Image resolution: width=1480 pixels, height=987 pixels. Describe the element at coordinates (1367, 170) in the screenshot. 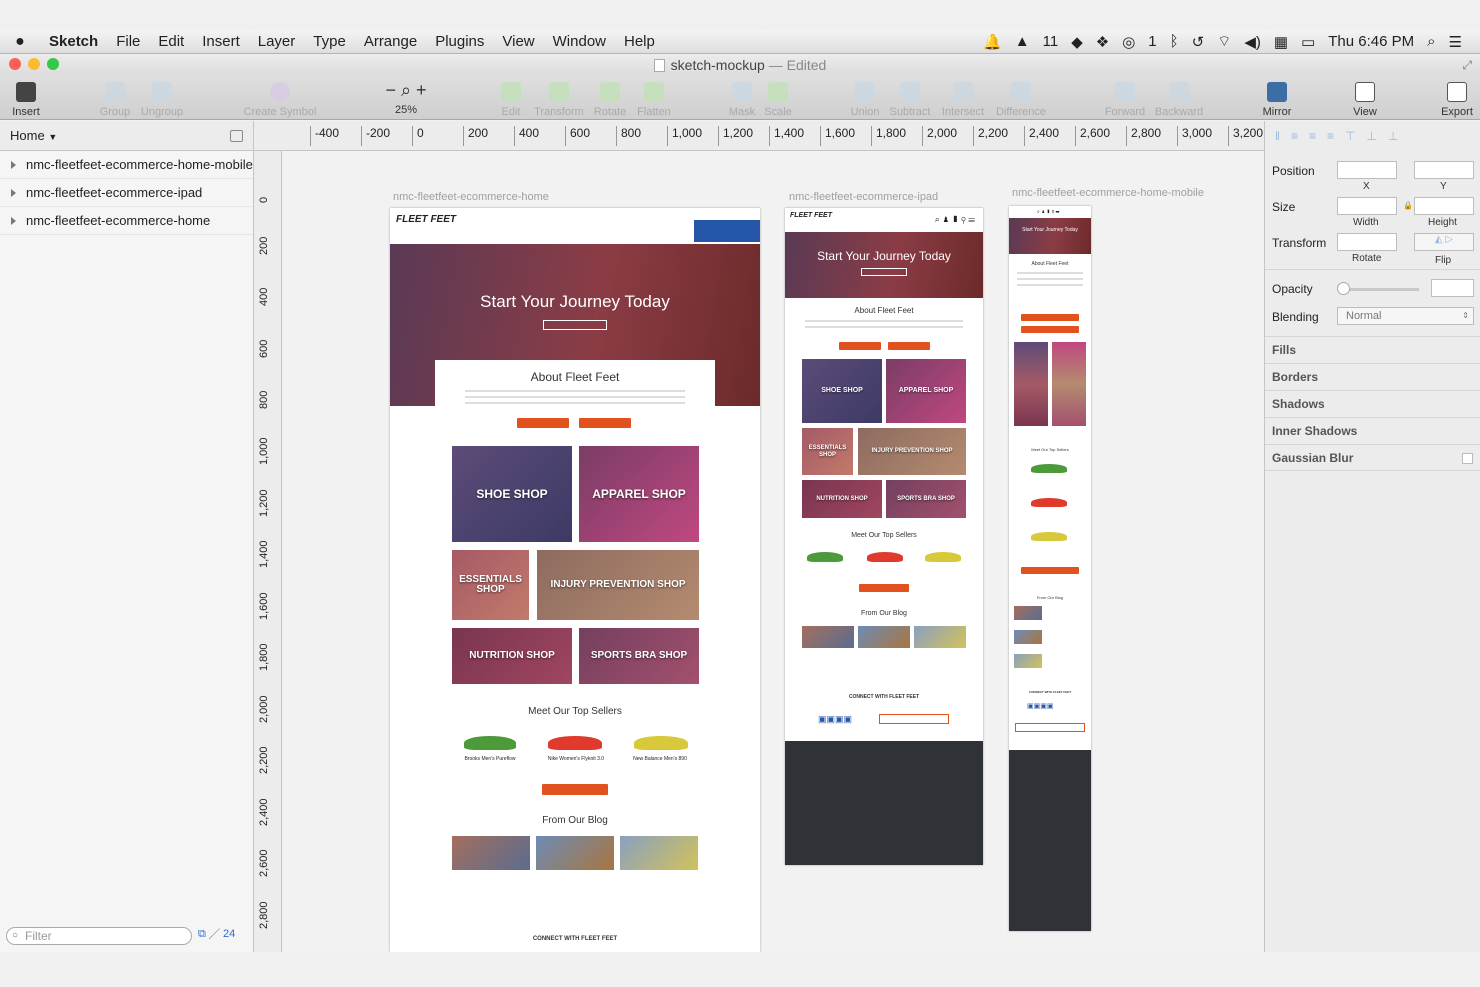

I see `x-field` at that location.